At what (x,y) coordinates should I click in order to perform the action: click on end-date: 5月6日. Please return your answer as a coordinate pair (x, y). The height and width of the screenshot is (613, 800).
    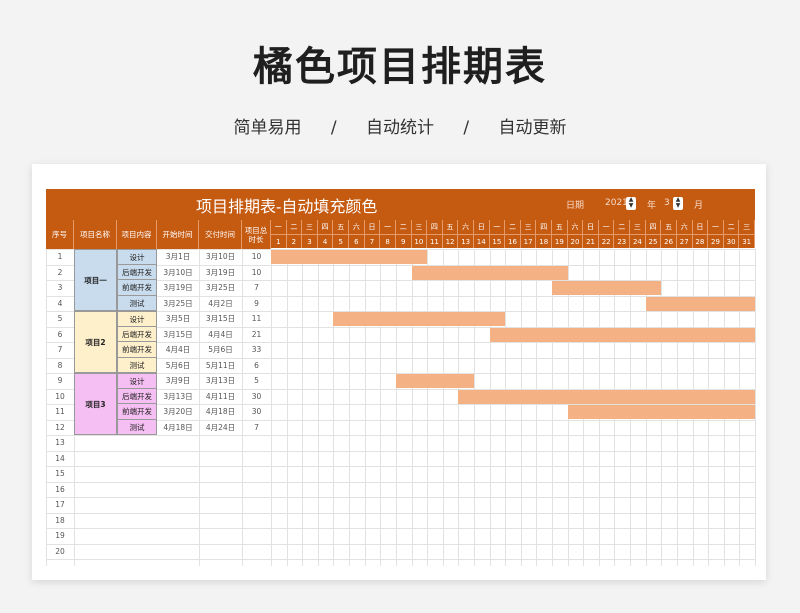
    Looking at the image, I should click on (220, 350).